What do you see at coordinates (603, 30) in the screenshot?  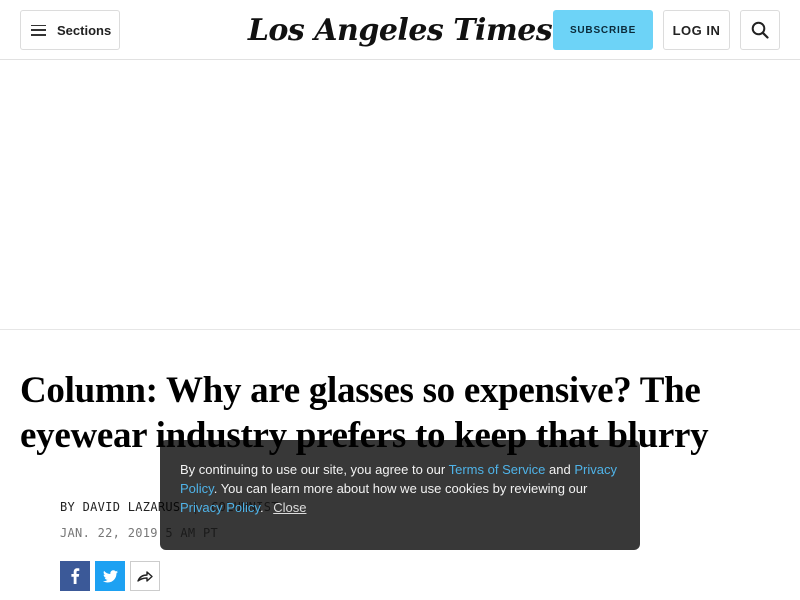 I see `subscribe-button: SUBSCRIBE` at bounding box center [603, 30].